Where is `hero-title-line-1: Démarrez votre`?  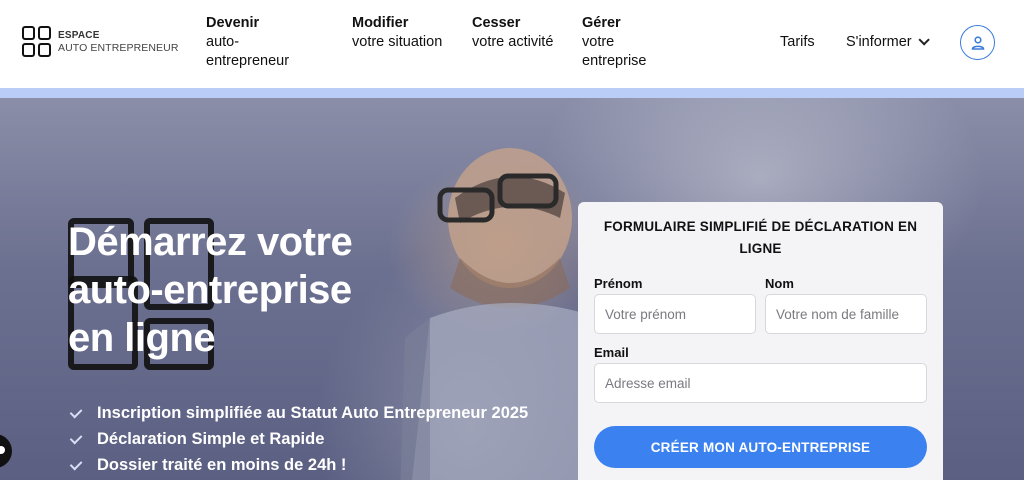 hero-title-line-1: Démarrez votre is located at coordinates (210, 242).